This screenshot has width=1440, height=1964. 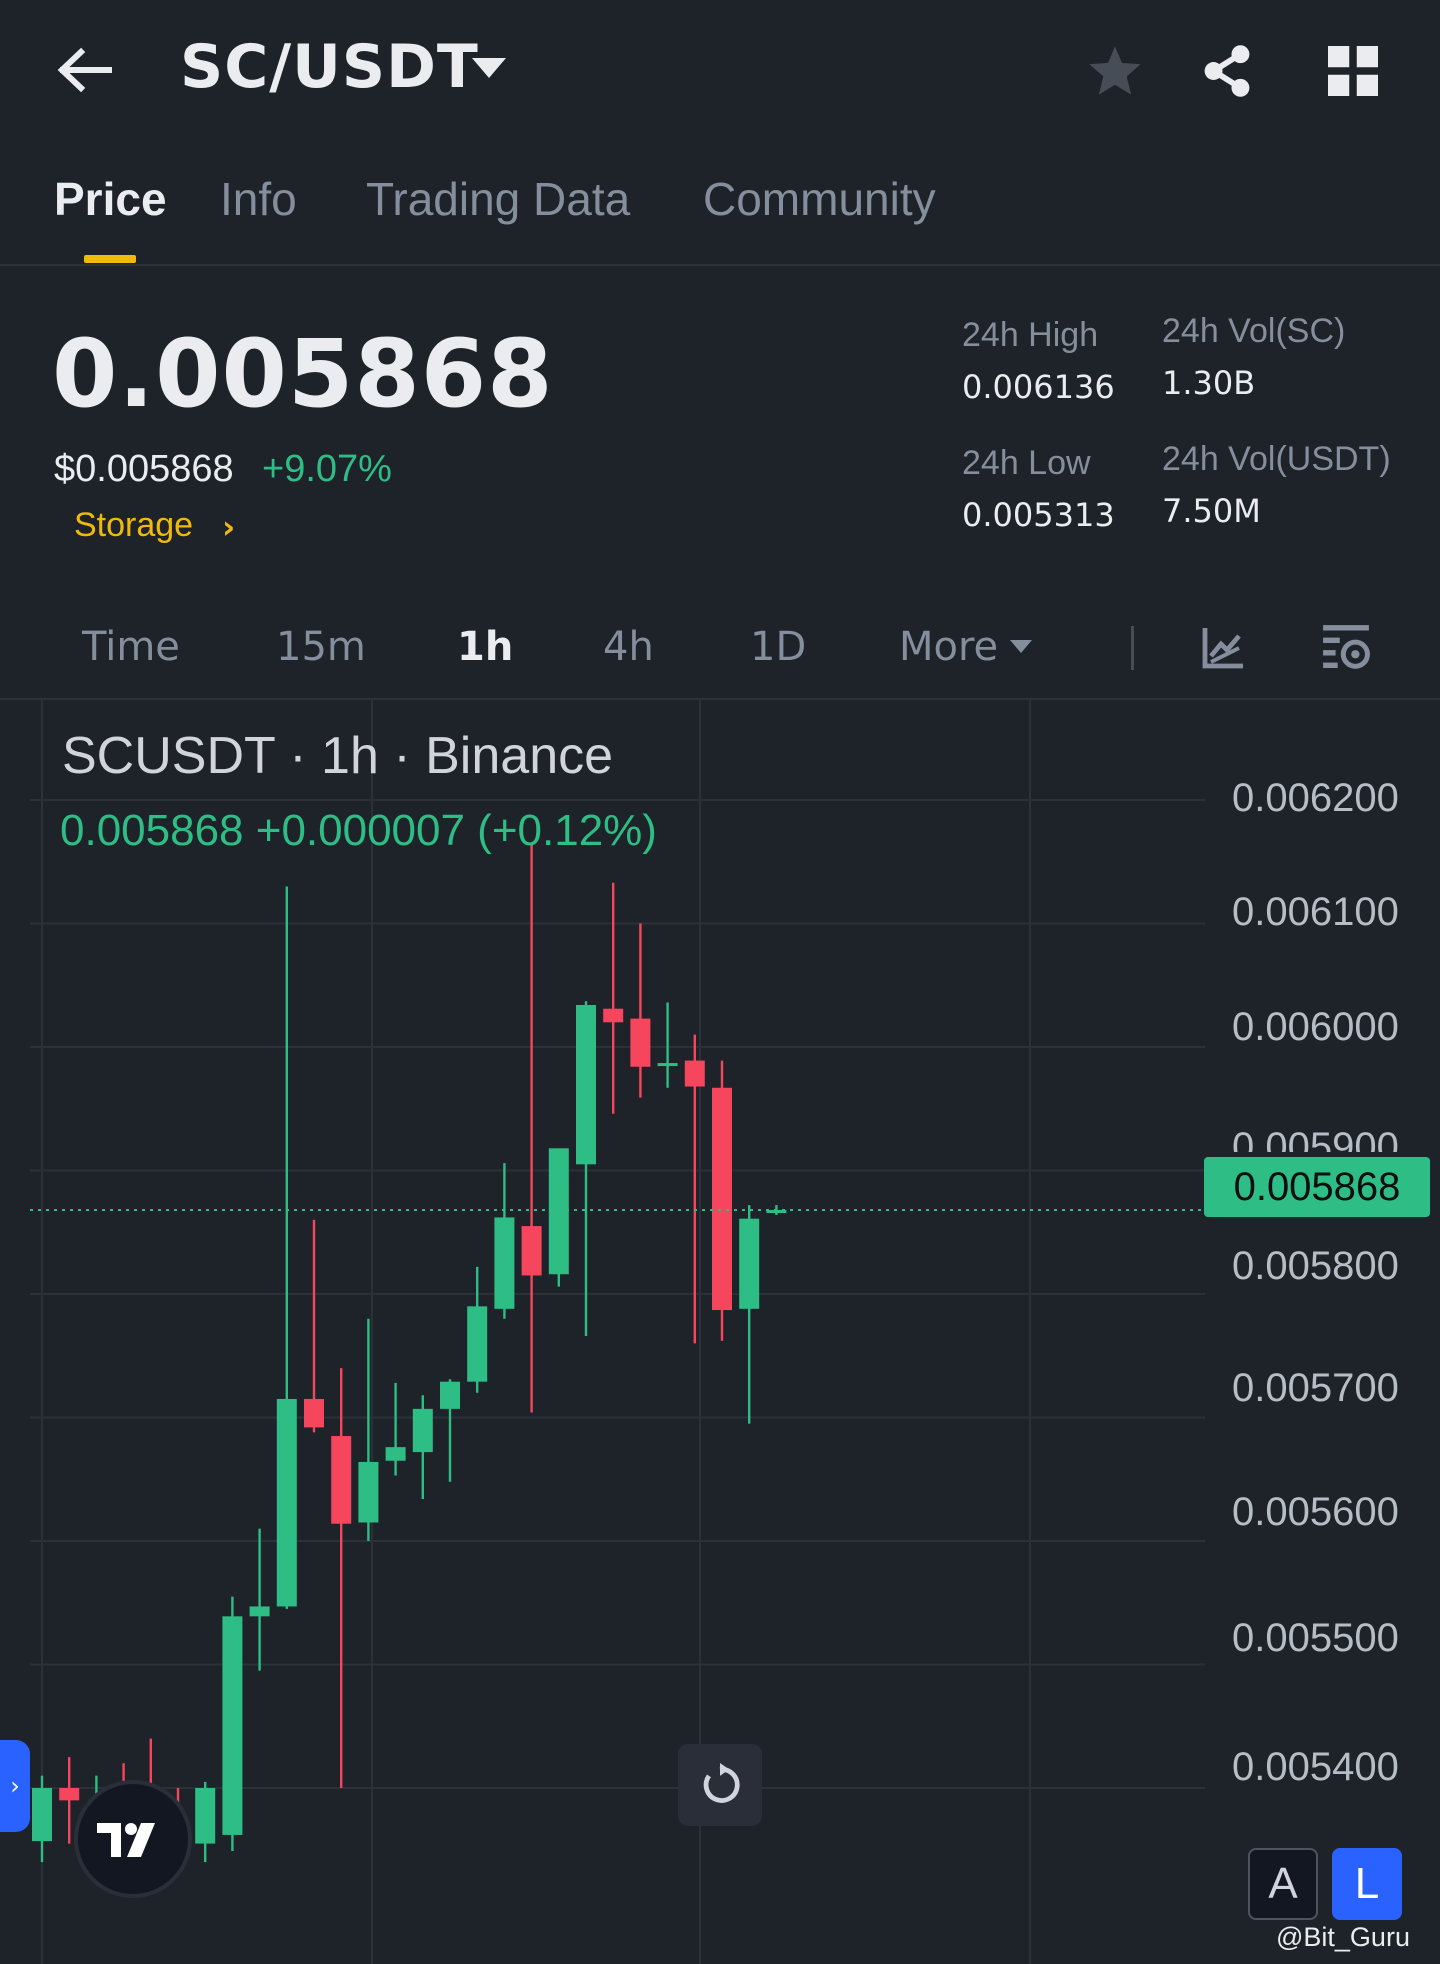 What do you see at coordinates (327, 469) in the screenshot?
I see `change-percent: +9.07%` at bounding box center [327, 469].